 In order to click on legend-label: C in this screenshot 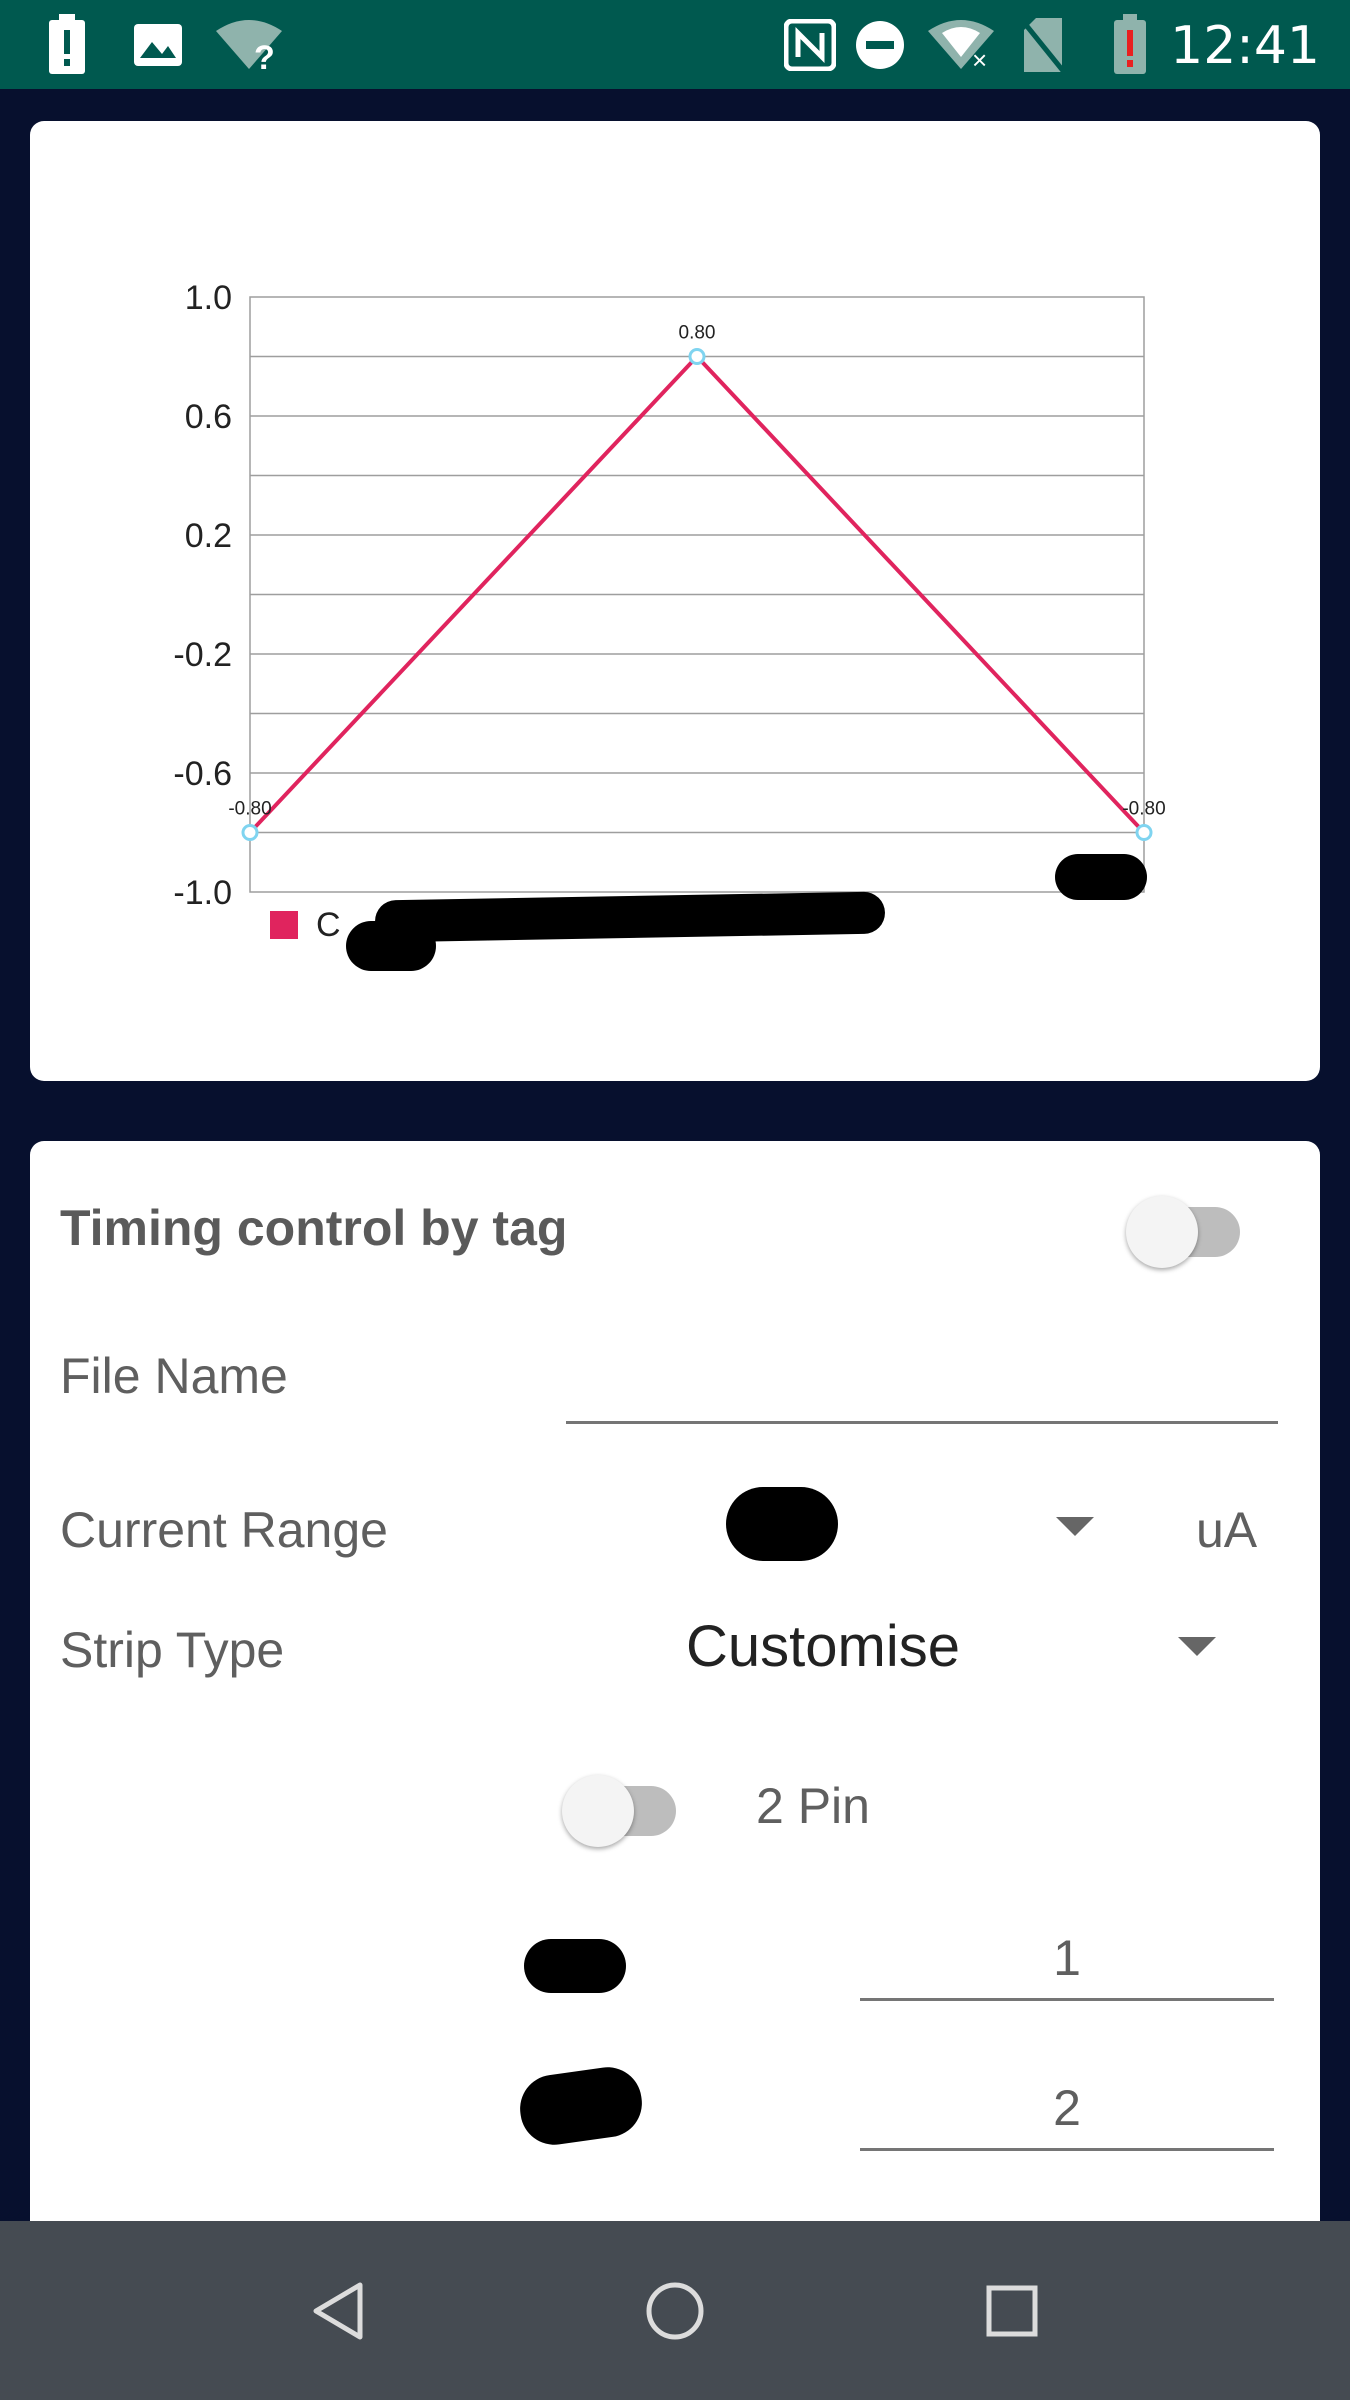, I will do `click(328, 925)`.